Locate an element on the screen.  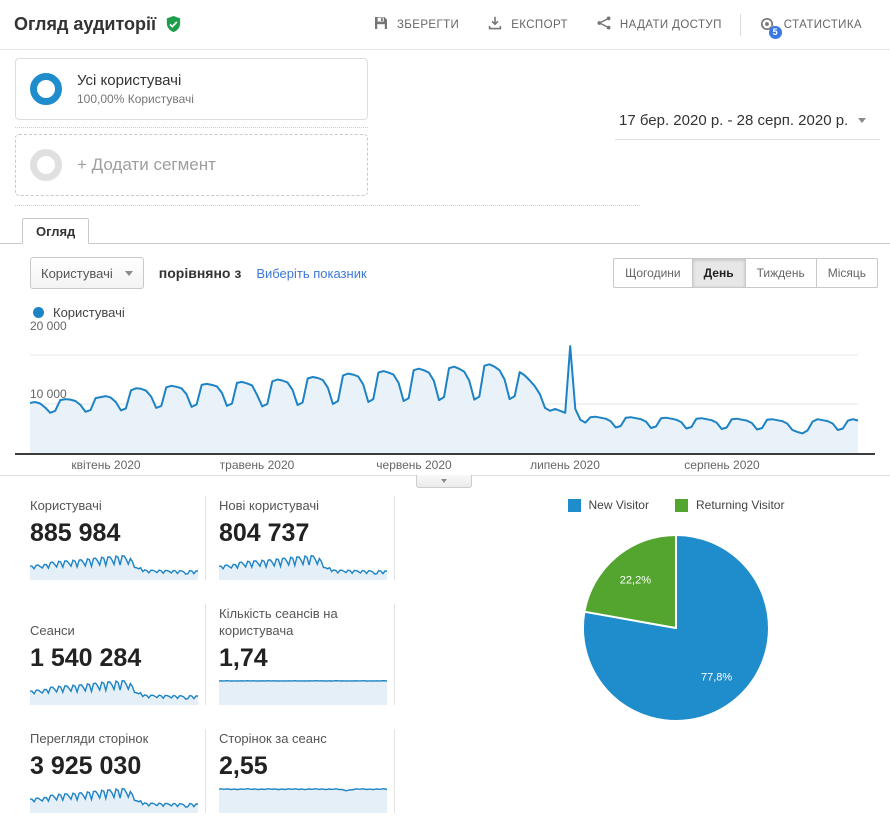
insights-button: 5 СТАТИСТИКА is located at coordinates (810, 27).